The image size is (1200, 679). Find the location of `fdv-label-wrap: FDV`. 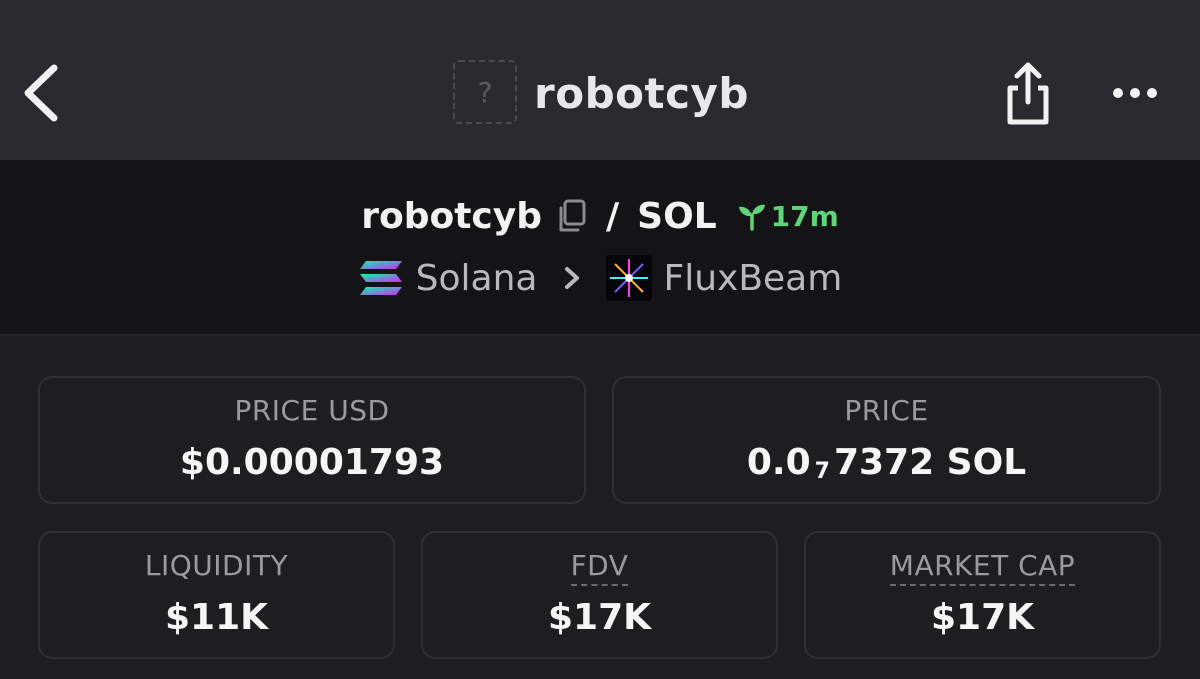

fdv-label-wrap: FDV is located at coordinates (599, 567).